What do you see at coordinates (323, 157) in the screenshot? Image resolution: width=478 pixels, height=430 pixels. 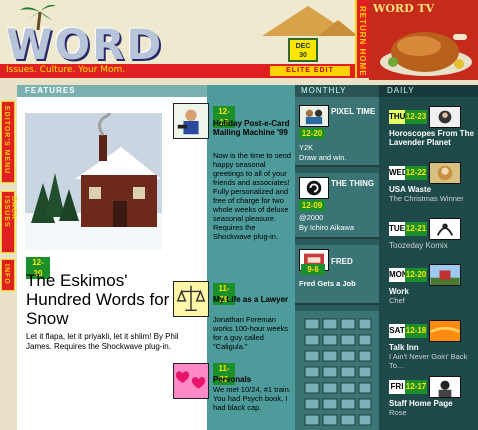 I see `item-description: Draw and win.` at bounding box center [323, 157].